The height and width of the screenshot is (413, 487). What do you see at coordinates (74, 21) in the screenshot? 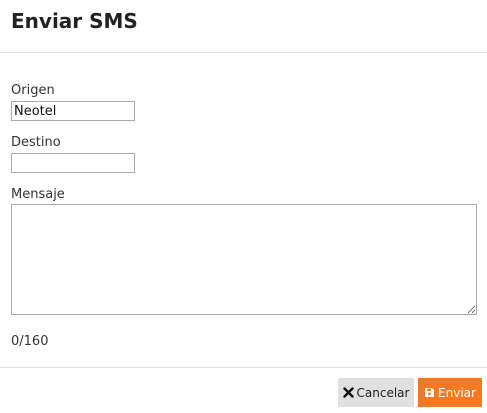
I see `dialog-title: Enviar SMS` at bounding box center [74, 21].